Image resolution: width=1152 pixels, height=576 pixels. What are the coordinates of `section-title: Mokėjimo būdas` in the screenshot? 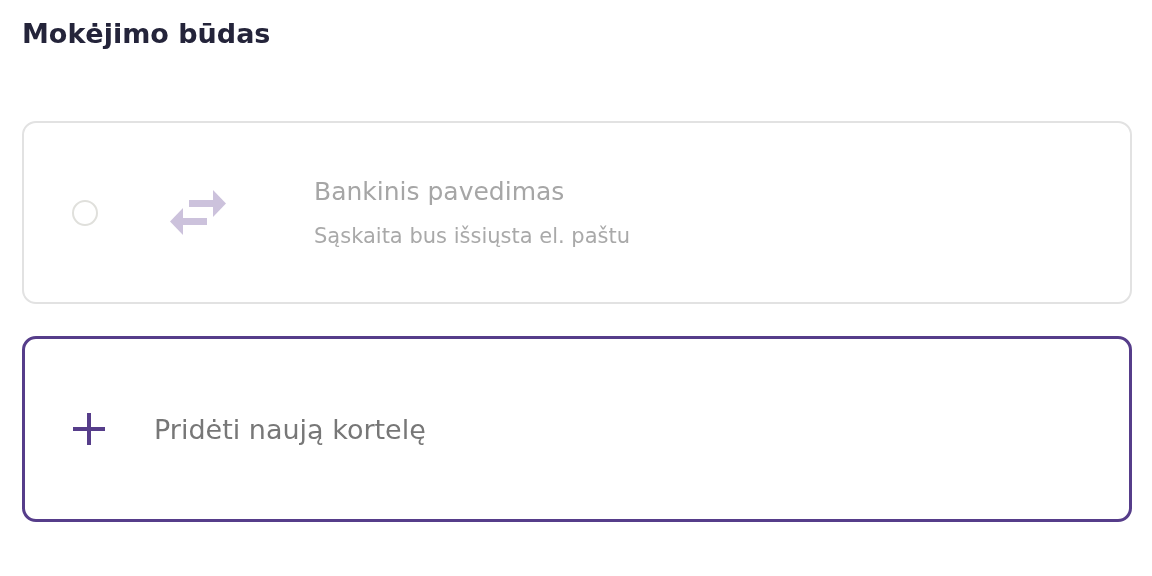 It's located at (146, 33).